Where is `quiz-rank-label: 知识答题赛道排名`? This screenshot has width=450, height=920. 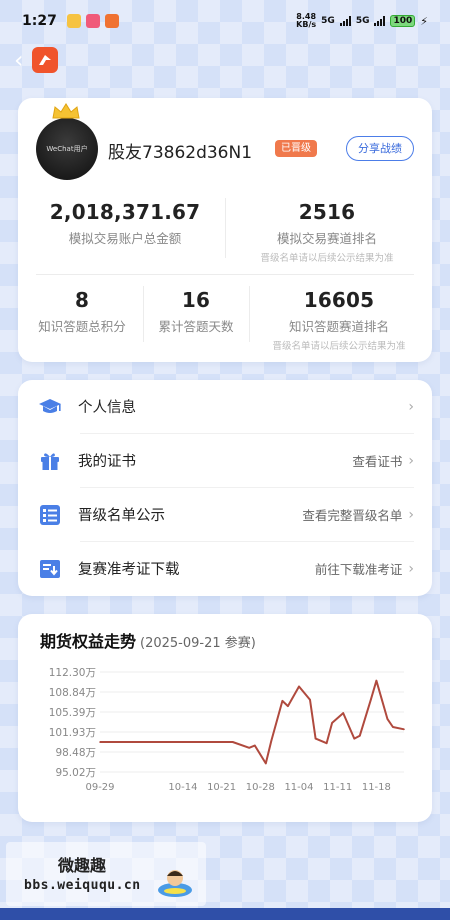 quiz-rank-label: 知识答题赛道排名 is located at coordinates (338, 326).